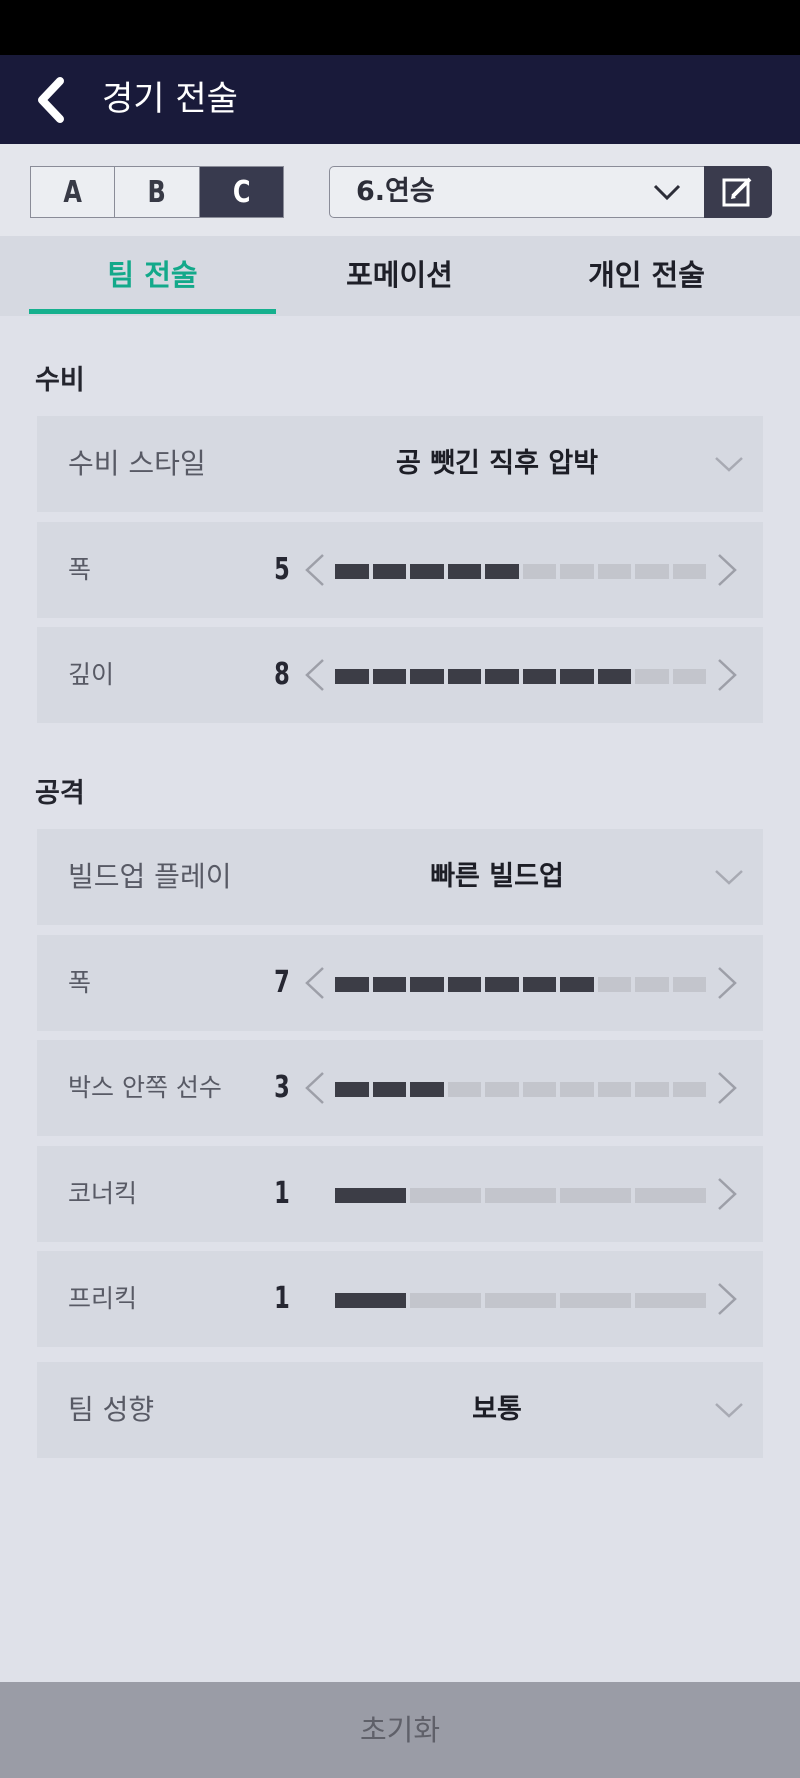  Describe the element at coordinates (51, 100) in the screenshot. I see `chevron-left-icon` at that location.